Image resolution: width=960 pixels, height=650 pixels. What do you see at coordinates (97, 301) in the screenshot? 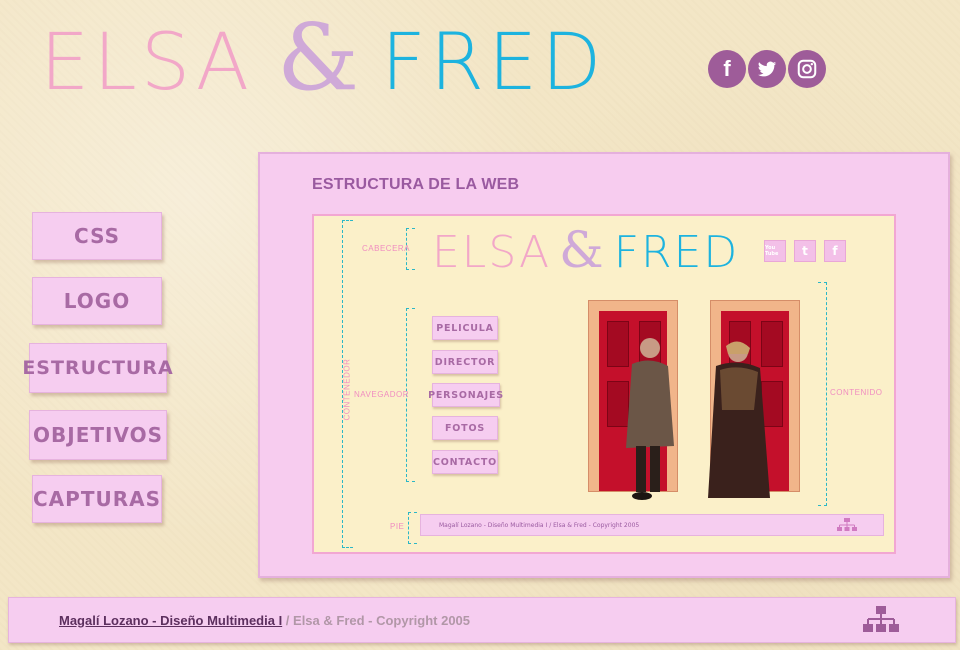
I see `menu-item-logo: LOGO` at bounding box center [97, 301].